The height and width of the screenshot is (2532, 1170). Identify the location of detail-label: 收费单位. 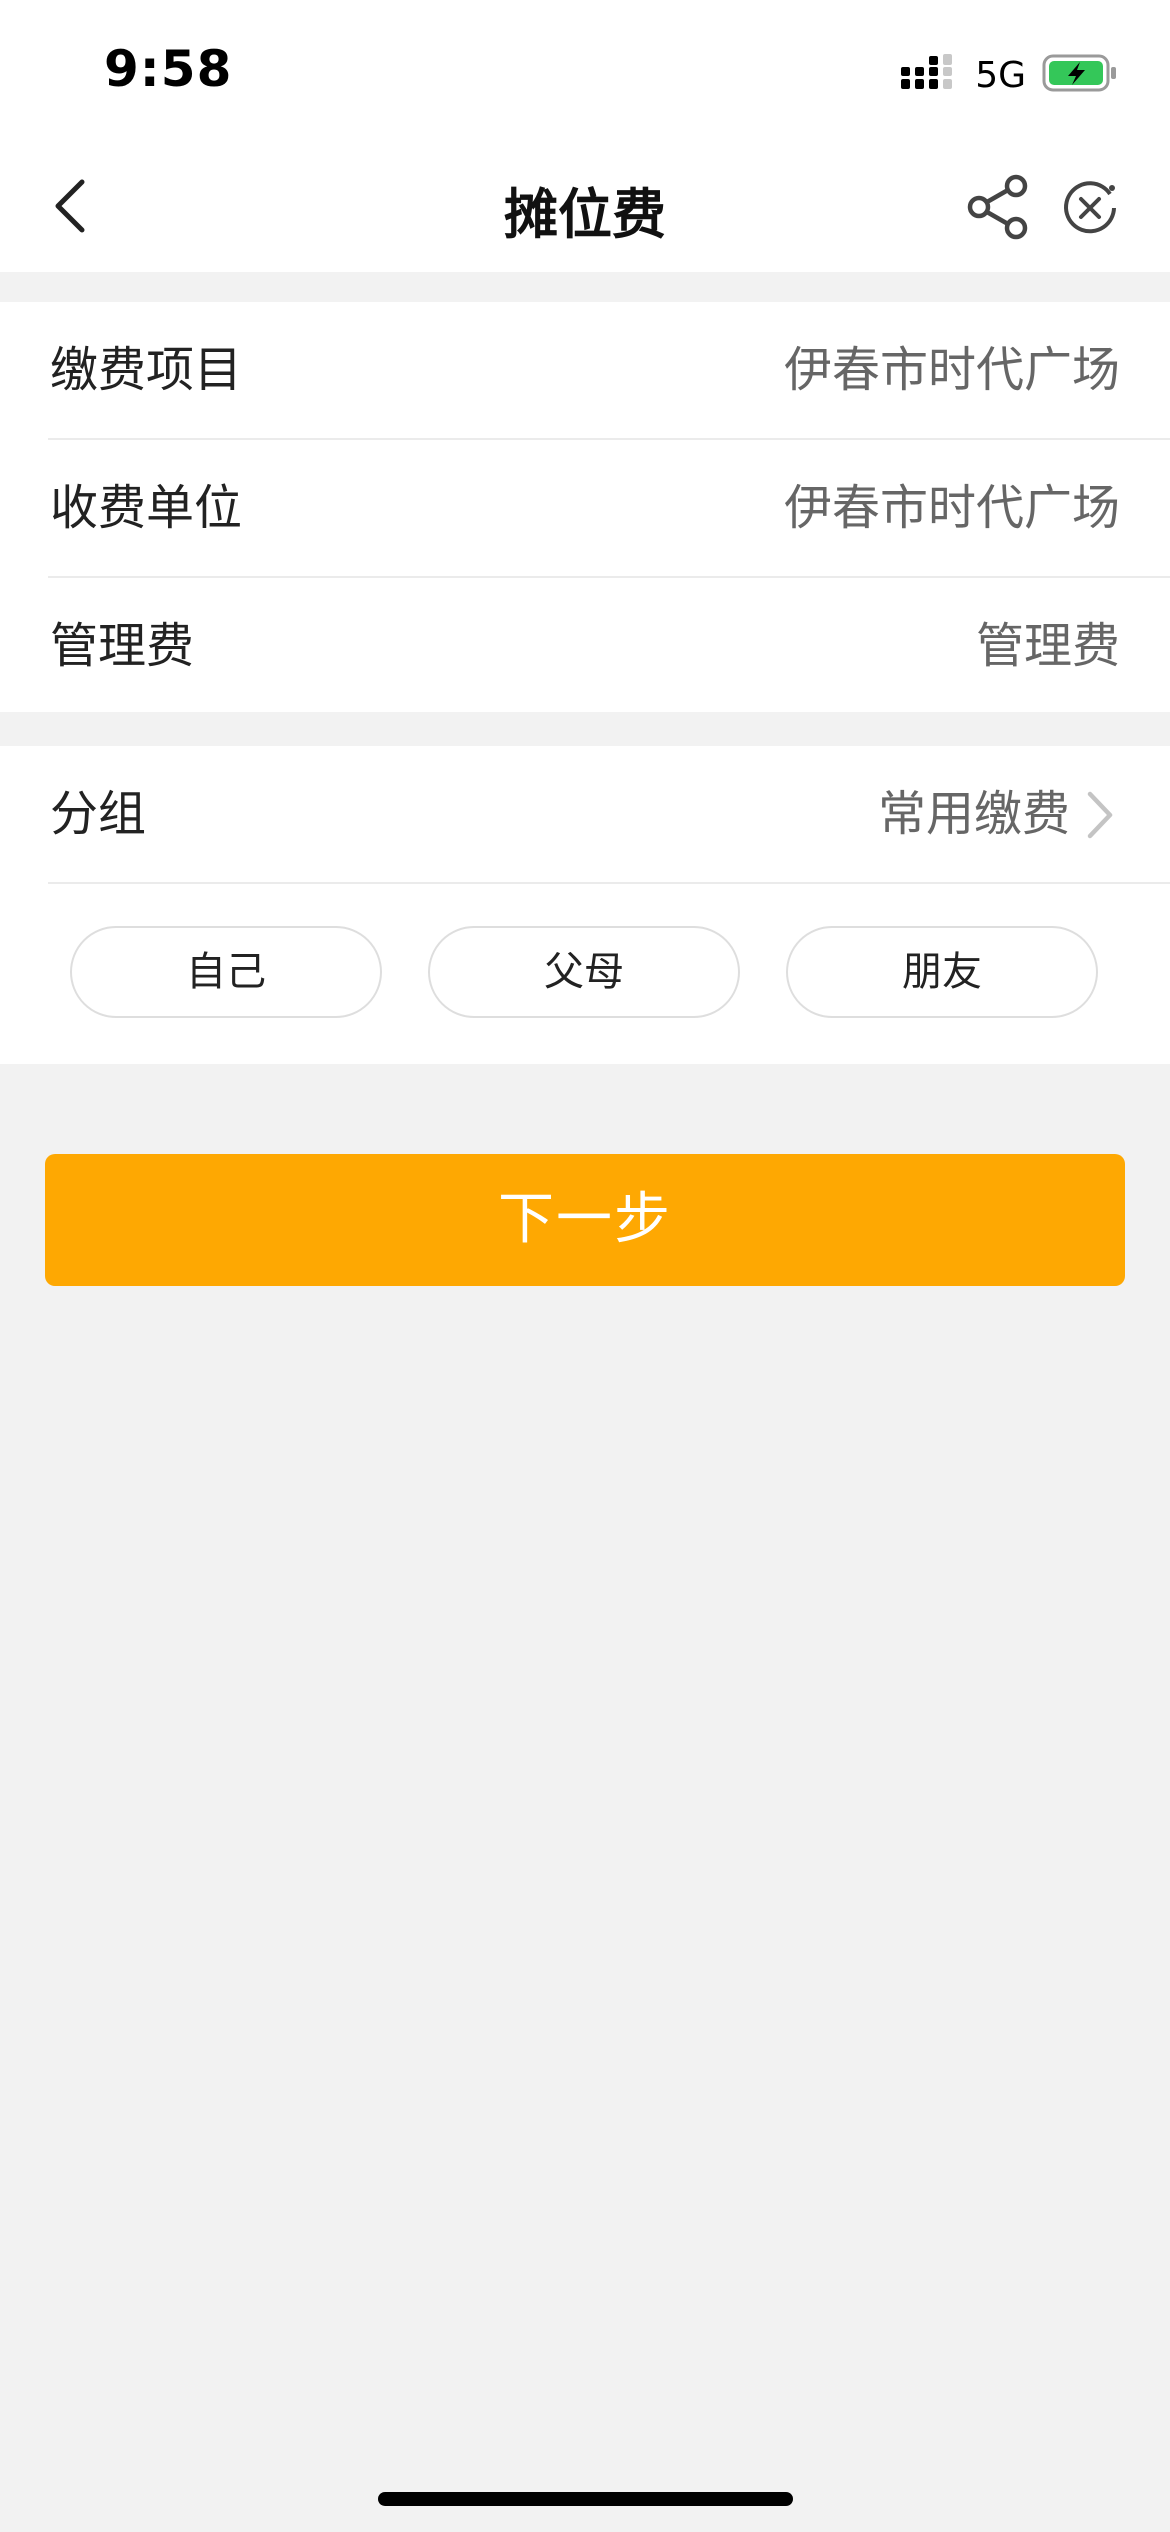
(146, 508).